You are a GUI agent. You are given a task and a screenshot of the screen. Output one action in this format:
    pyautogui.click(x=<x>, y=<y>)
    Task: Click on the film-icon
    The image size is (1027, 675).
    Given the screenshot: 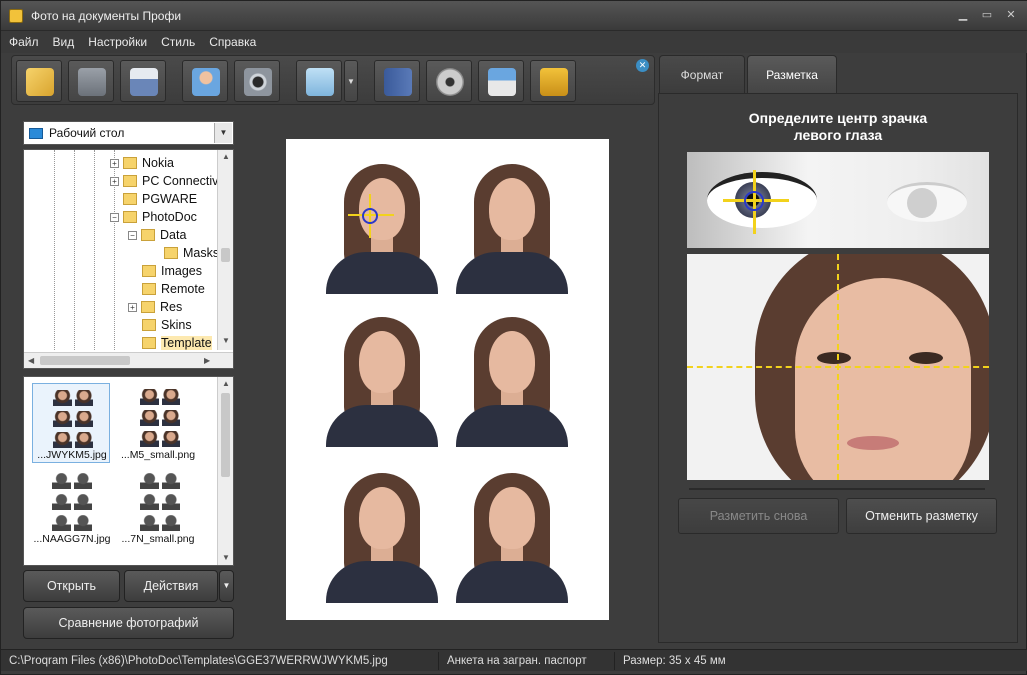 What is the action you would take?
    pyautogui.click(x=450, y=82)
    